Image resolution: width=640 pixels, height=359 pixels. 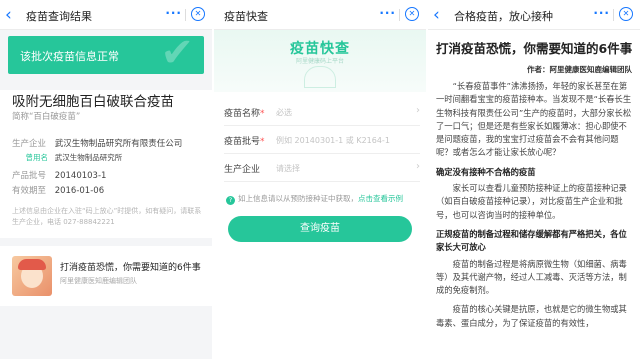 I want to click on batch-number-label: 疫苗批号*, so click(x=244, y=142).